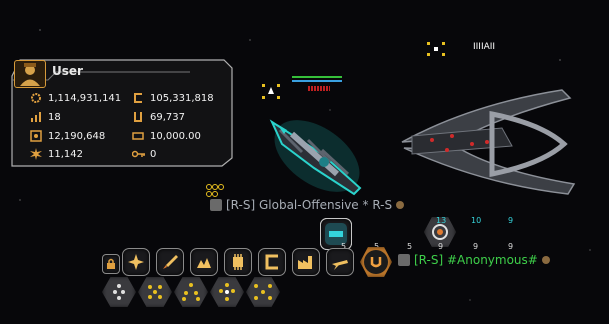 Image resolution: width=609 pixels, height=324 pixels. I want to click on stat-keys: 0, so click(144, 154).